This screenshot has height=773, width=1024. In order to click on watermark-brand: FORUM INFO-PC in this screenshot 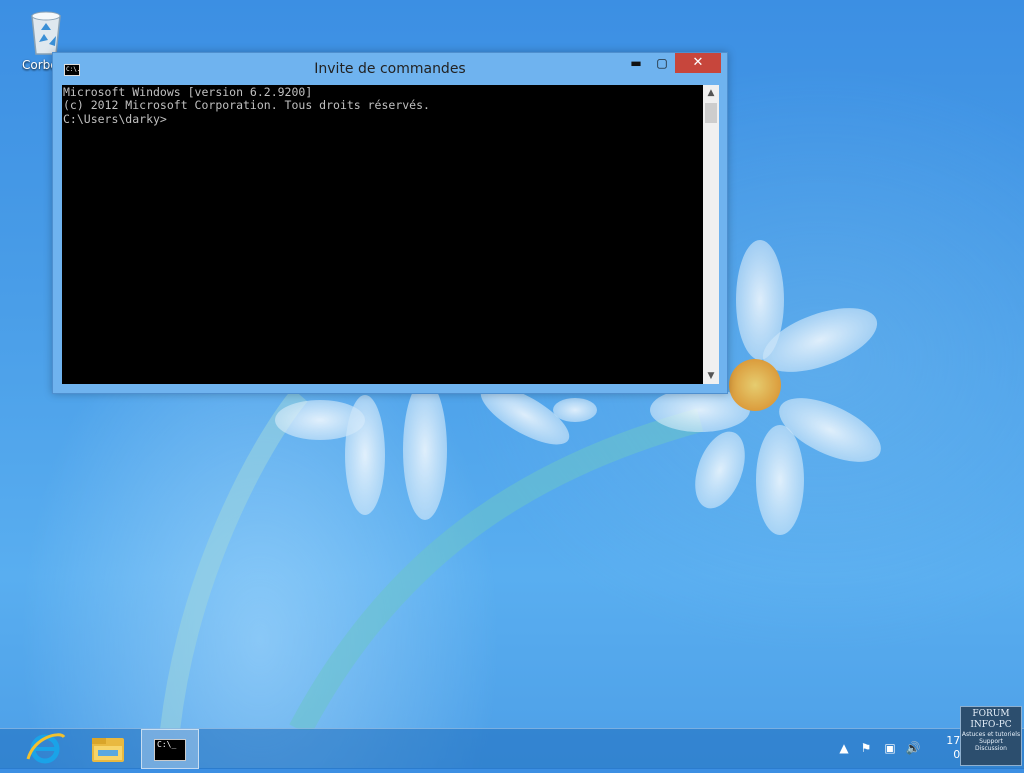, I will do `click(991, 719)`.